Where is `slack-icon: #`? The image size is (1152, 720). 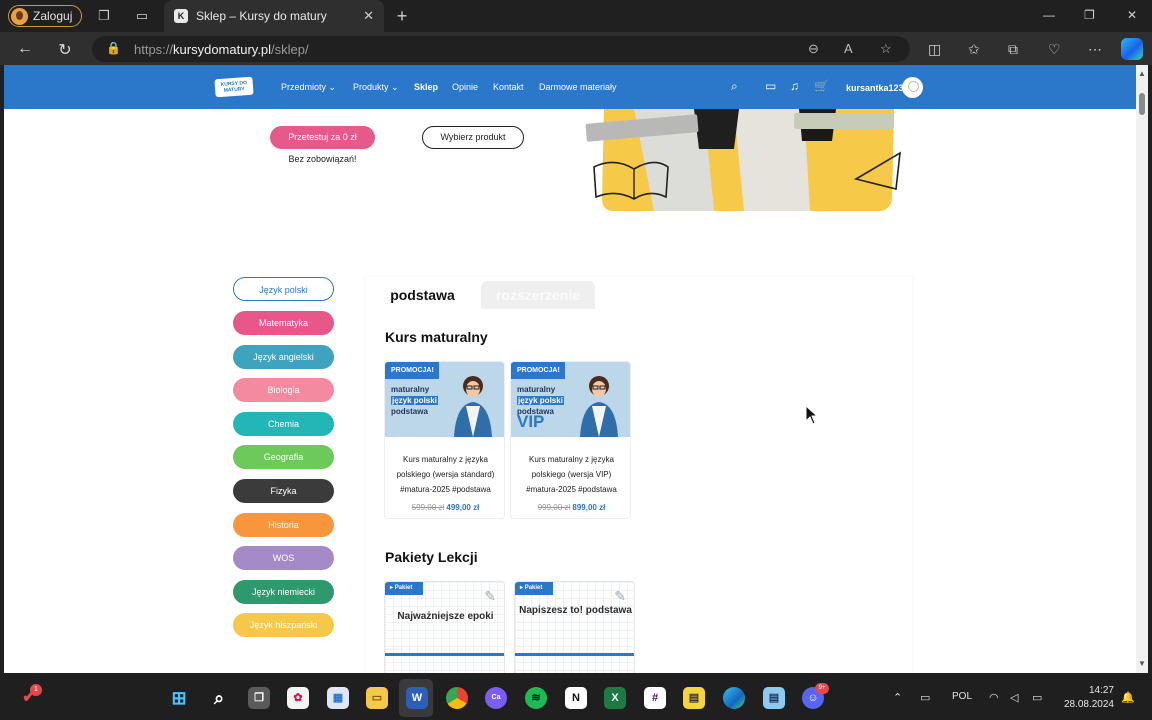
slack-icon: # is located at coordinates (655, 698).